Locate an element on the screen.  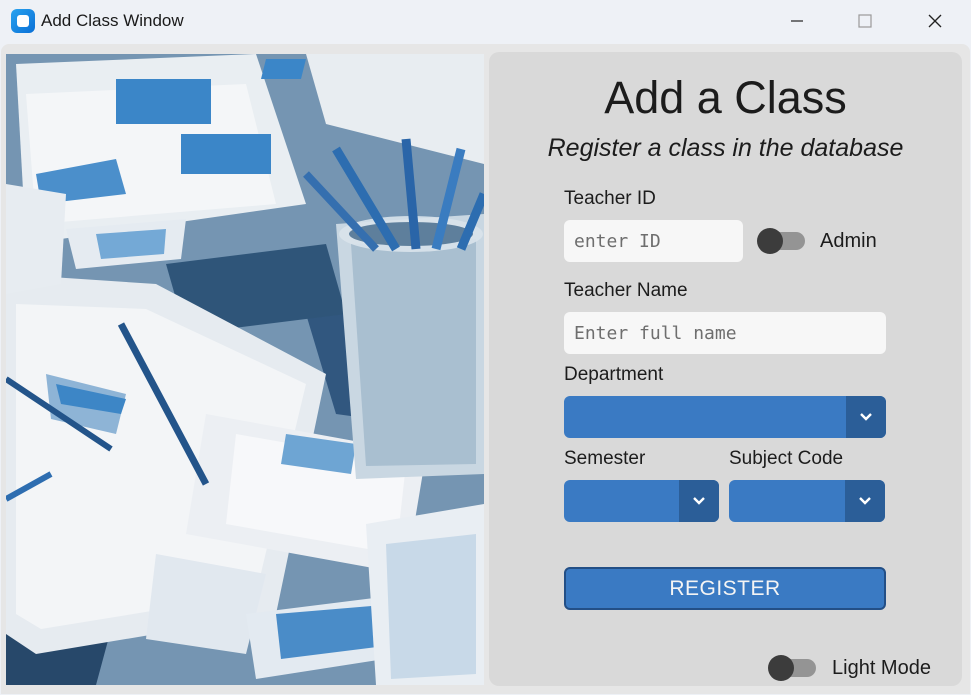
semester-dropdown is located at coordinates (641, 501).